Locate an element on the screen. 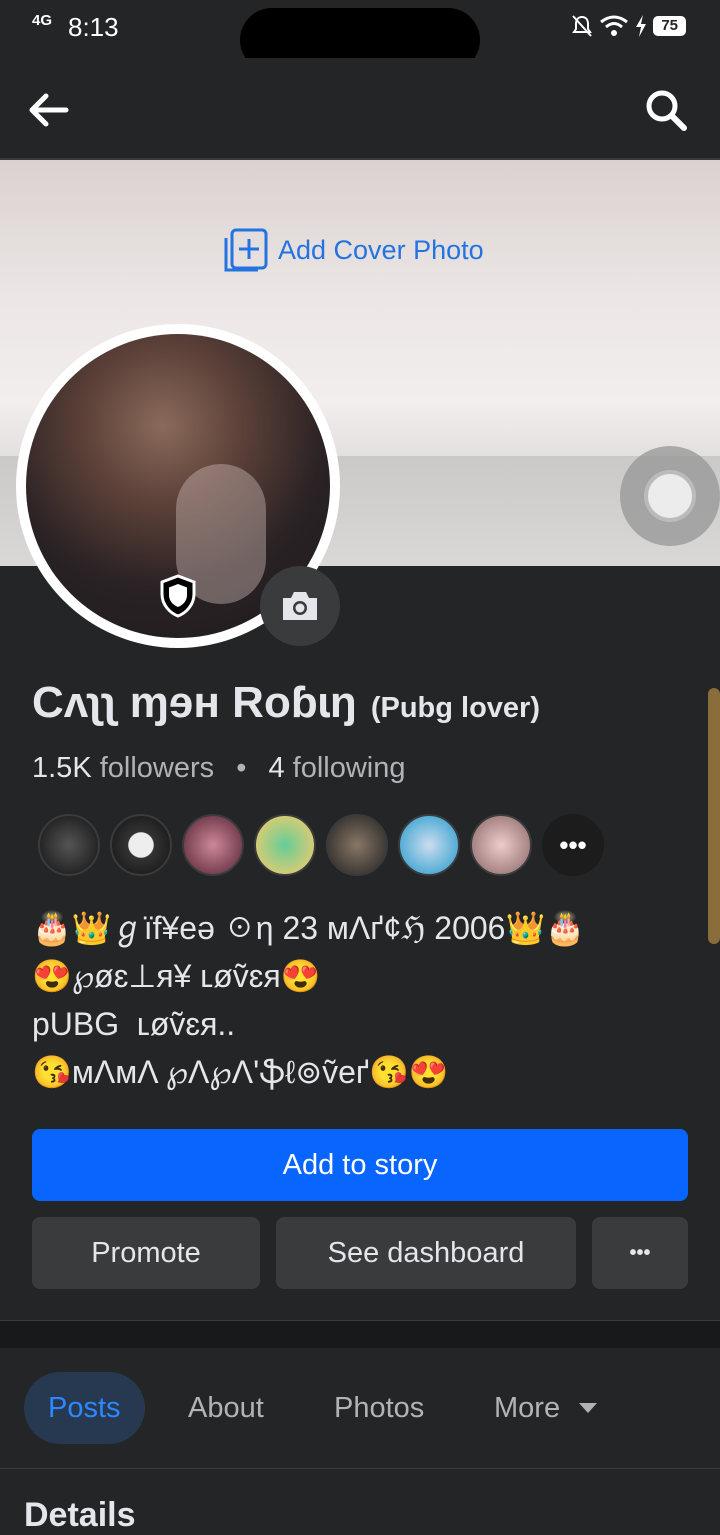 The width and height of the screenshot is (720, 1535). tab-more: More is located at coordinates (546, 1408).